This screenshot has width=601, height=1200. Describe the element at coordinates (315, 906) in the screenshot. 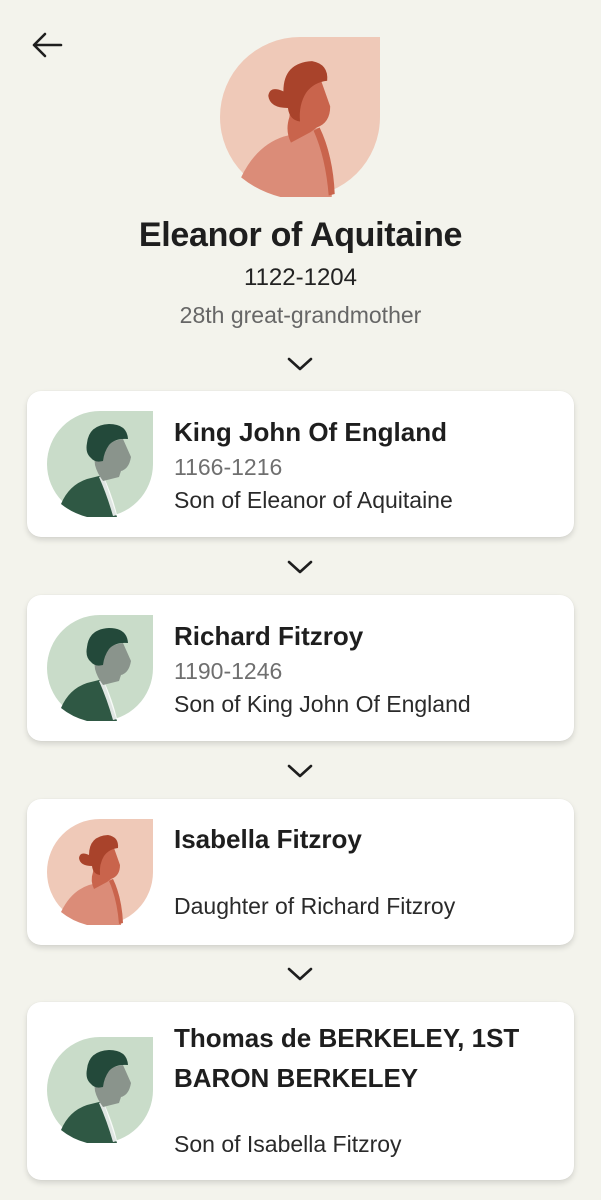

I see `relative-relation: Daughter of Richard Fitzroy` at that location.